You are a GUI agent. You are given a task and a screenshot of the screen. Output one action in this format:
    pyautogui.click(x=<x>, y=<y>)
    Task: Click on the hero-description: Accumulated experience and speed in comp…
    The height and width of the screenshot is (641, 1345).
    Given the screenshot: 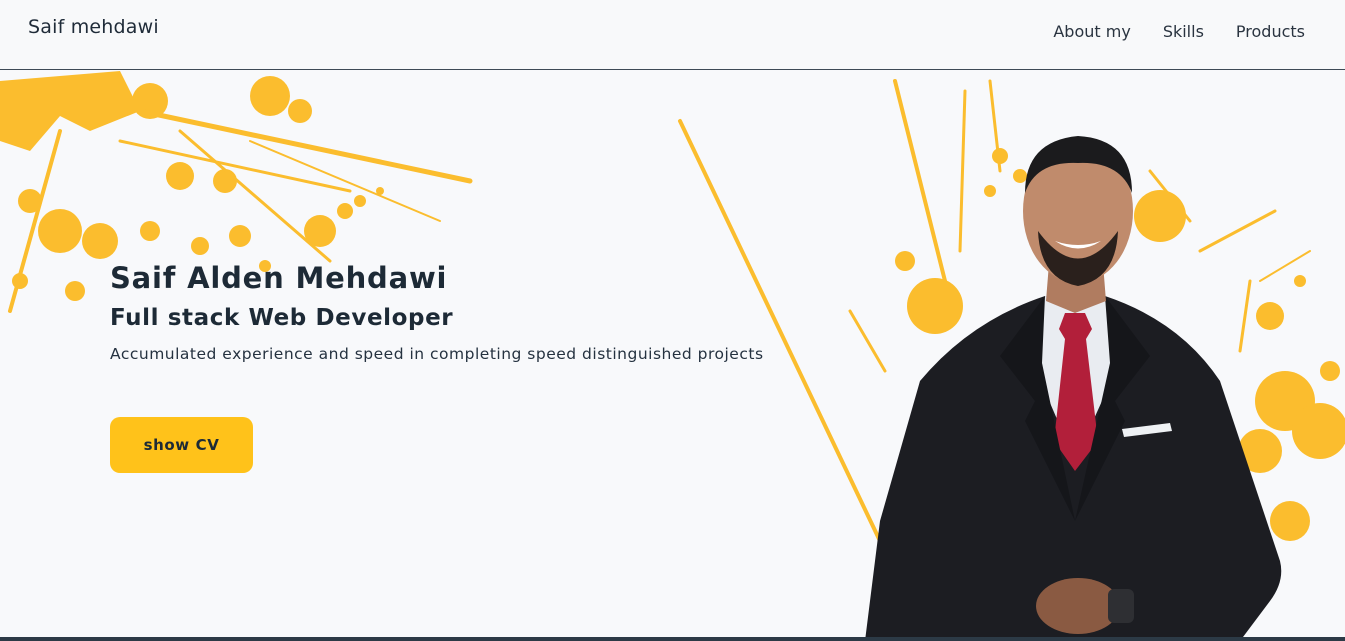 What is the action you would take?
    pyautogui.click(x=437, y=354)
    